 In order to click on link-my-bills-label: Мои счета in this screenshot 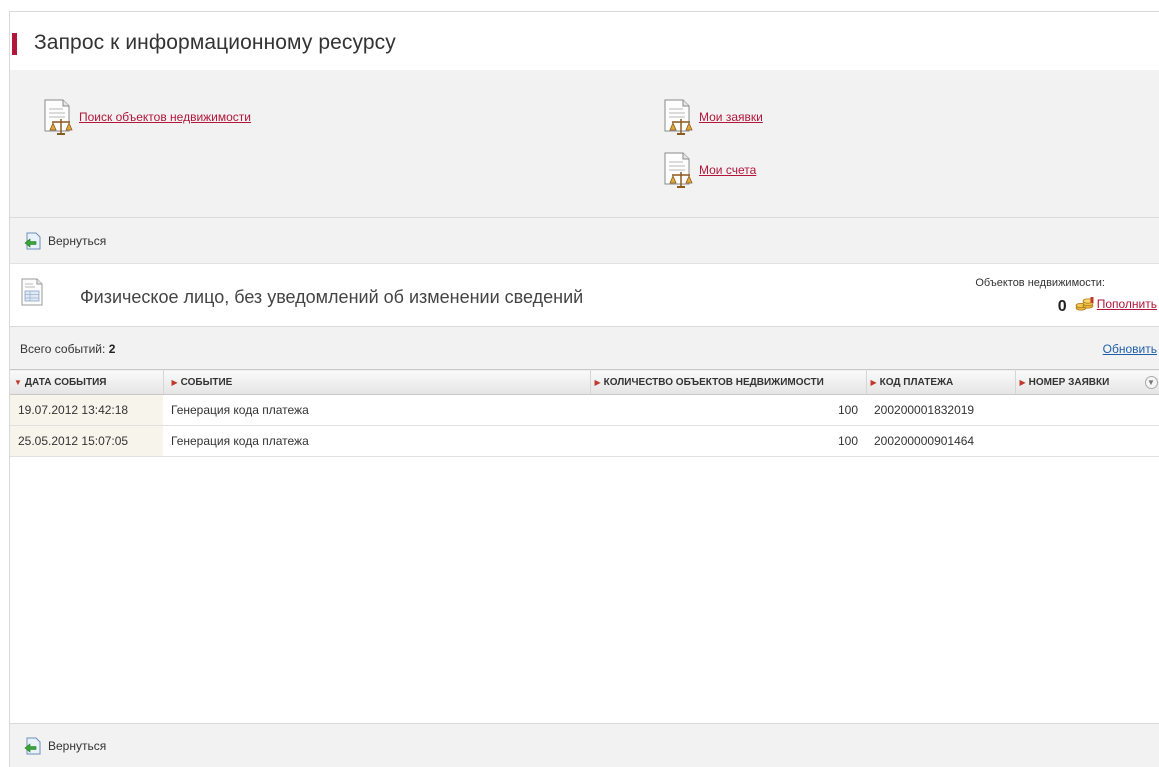, I will do `click(727, 170)`.